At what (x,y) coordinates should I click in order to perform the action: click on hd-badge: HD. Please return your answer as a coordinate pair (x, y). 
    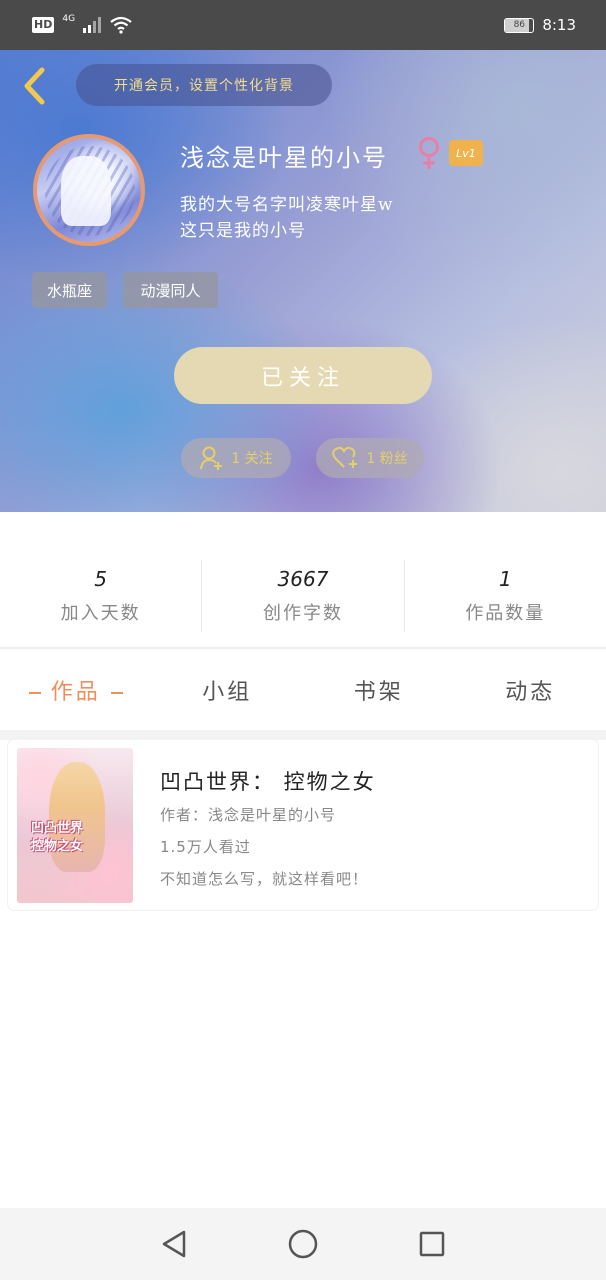
    Looking at the image, I should click on (43, 25).